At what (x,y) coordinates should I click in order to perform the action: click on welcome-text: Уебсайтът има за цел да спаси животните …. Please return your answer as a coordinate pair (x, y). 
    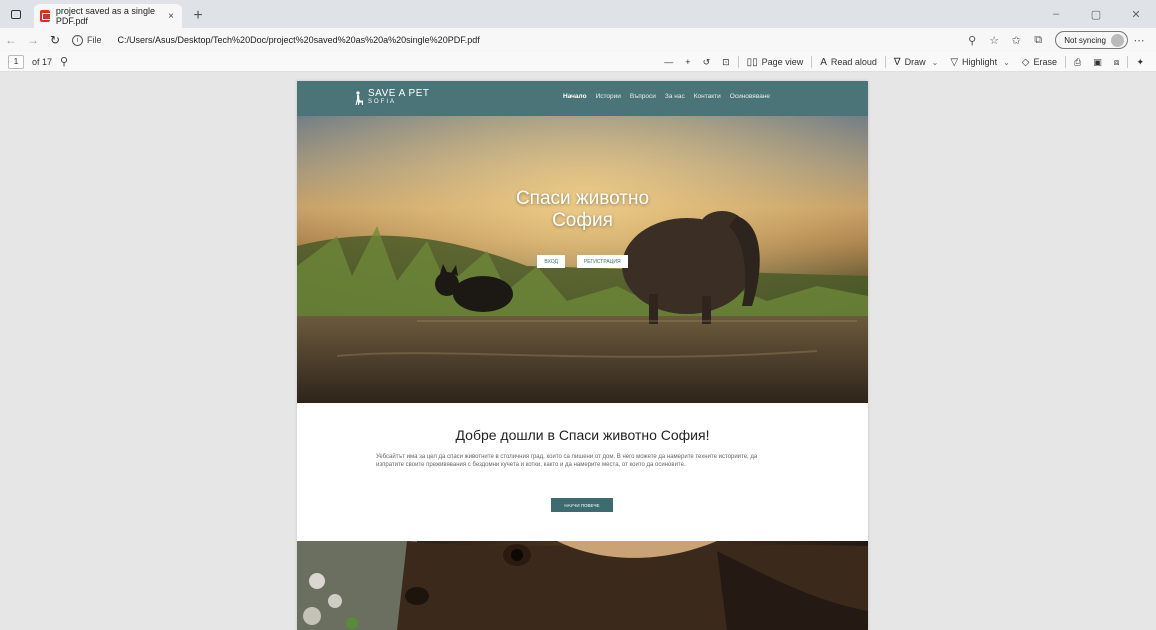
    Looking at the image, I should click on (567, 461).